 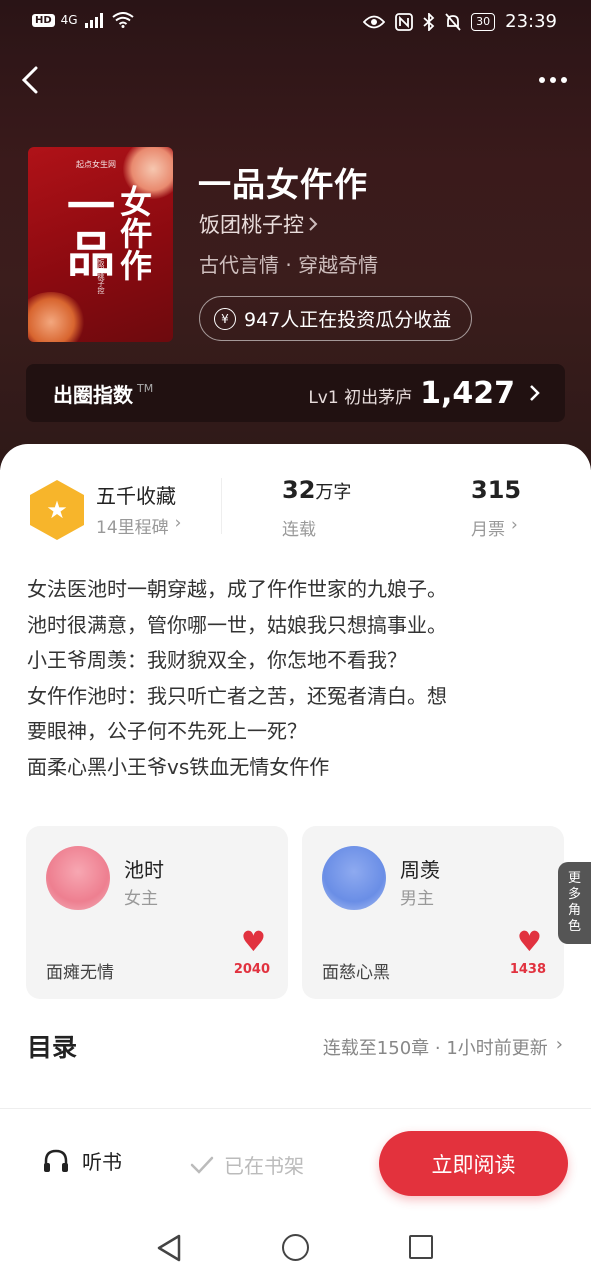 I want to click on chevron-left-icon, so click(x=29, y=80).